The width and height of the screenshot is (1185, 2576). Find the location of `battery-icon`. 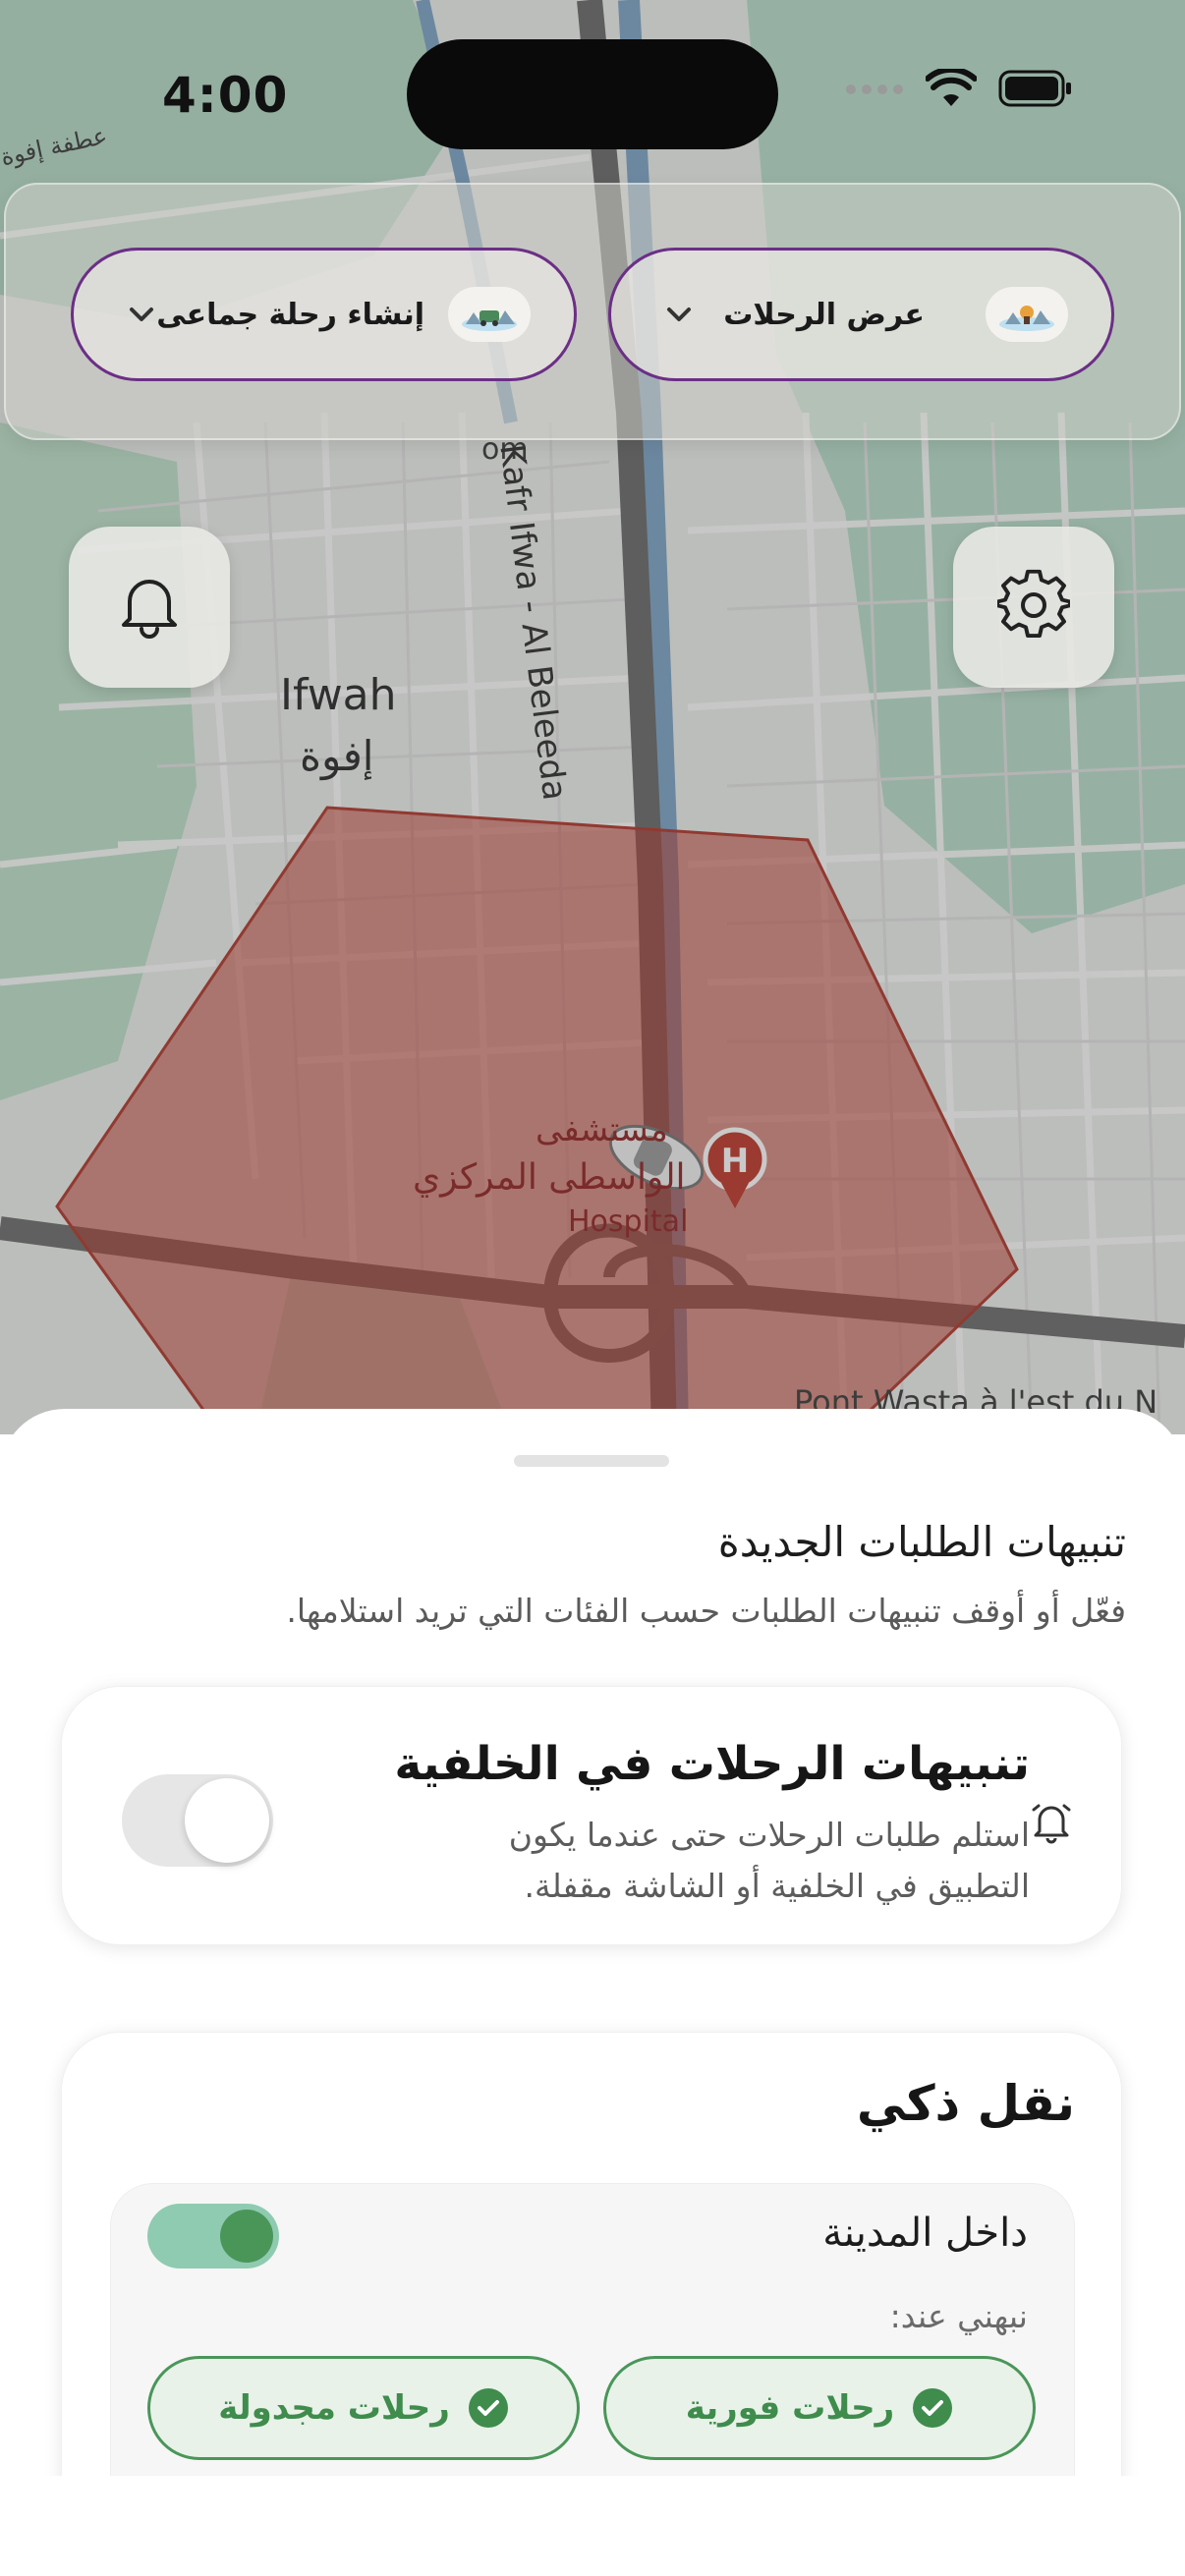

battery-icon is located at coordinates (1035, 90).